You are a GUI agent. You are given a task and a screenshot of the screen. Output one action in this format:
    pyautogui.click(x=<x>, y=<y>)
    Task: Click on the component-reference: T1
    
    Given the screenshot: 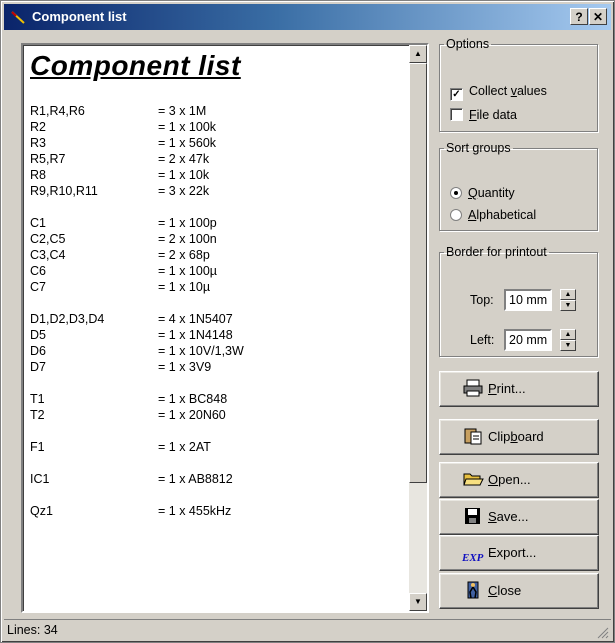 What is the action you would take?
    pyautogui.click(x=37, y=399)
    